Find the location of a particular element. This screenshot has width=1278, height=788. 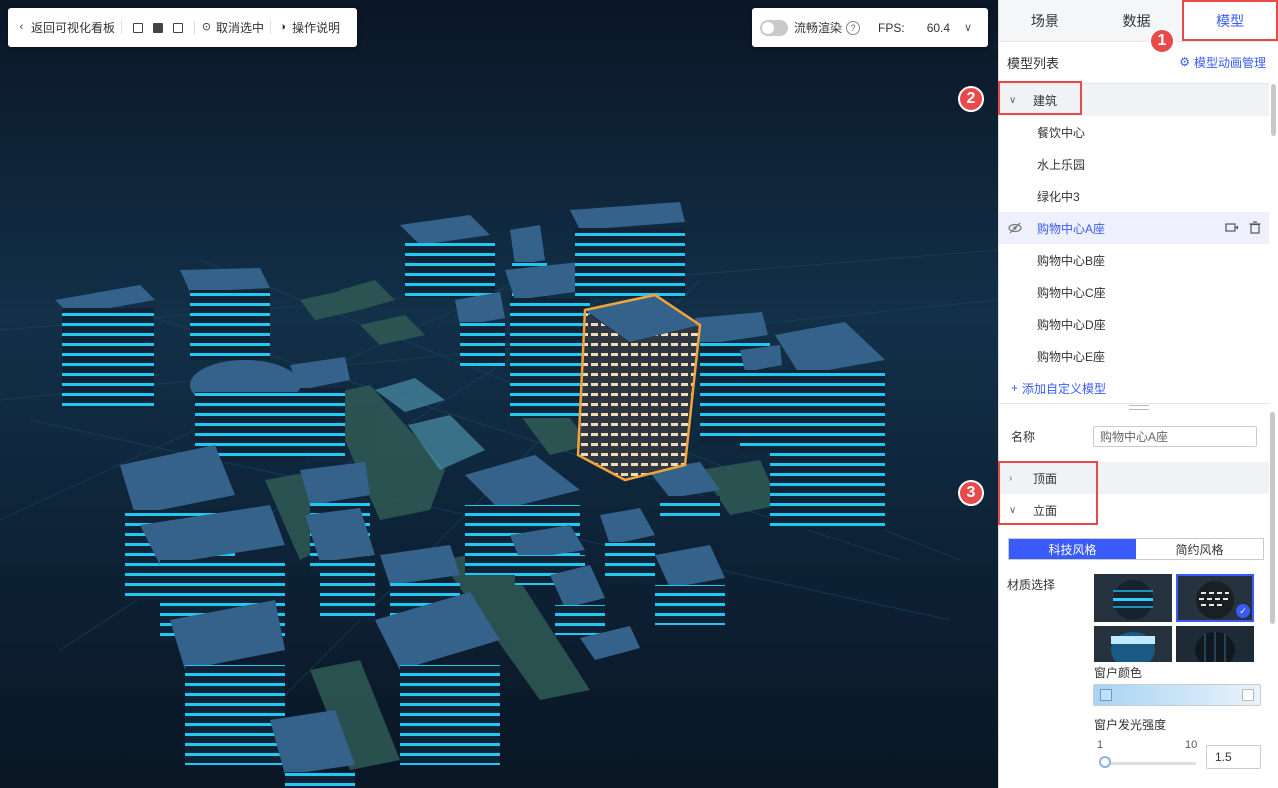

anim-manage-link: ⚙ 模型动画管理 is located at coordinates (1222, 62).